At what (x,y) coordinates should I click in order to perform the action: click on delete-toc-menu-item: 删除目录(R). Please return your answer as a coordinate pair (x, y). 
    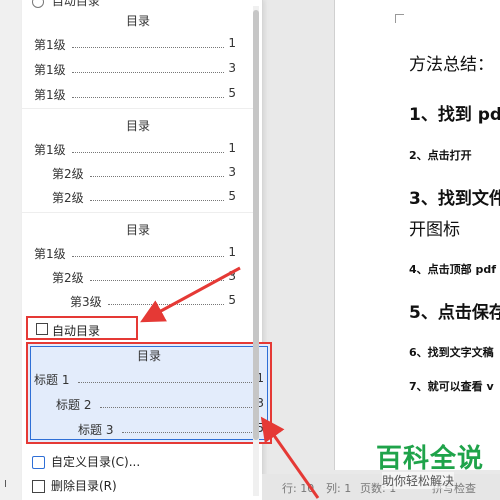
    Looking at the image, I should click on (74, 485).